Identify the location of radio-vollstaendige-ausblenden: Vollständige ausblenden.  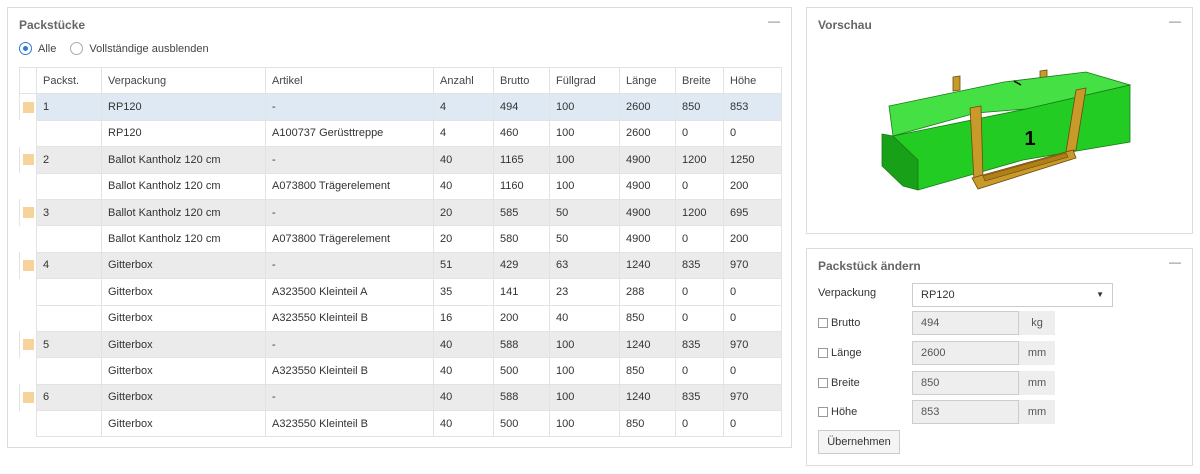
(139, 48).